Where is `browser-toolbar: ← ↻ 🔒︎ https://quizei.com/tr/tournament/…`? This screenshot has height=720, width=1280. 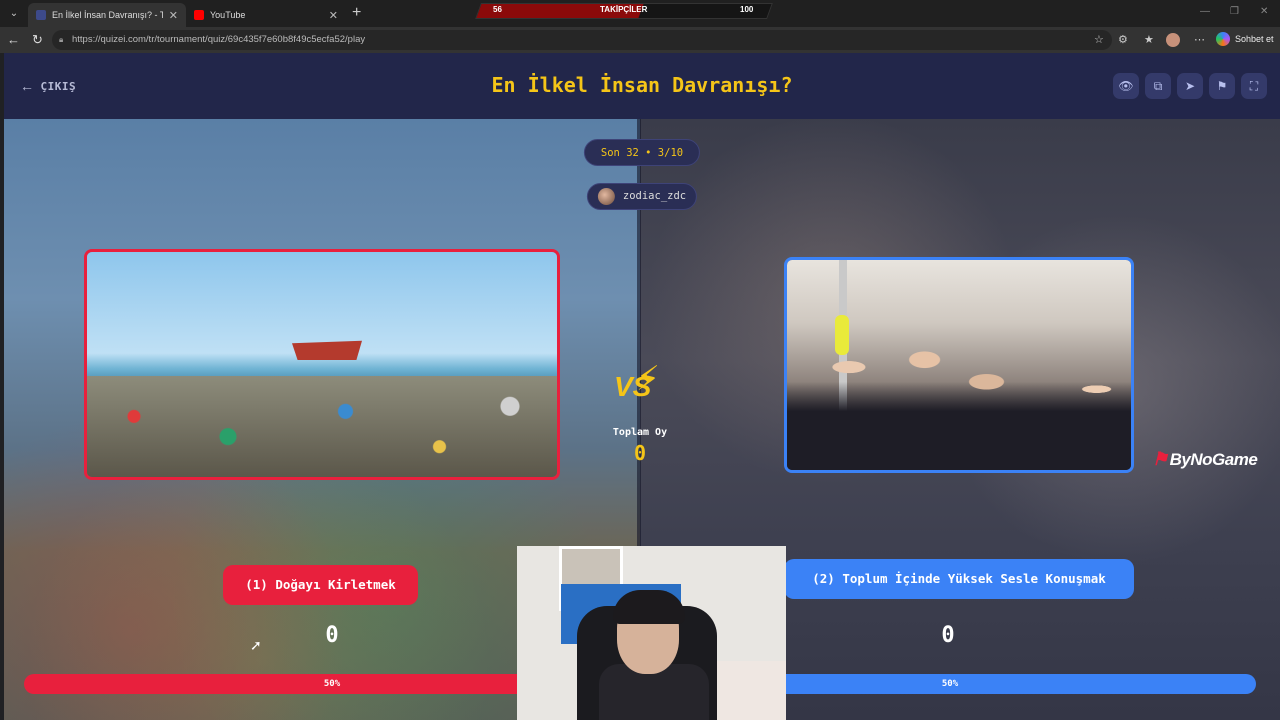
browser-toolbar: ← ↻ 🔒︎ https://quizei.com/tr/tournament/… is located at coordinates (640, 40).